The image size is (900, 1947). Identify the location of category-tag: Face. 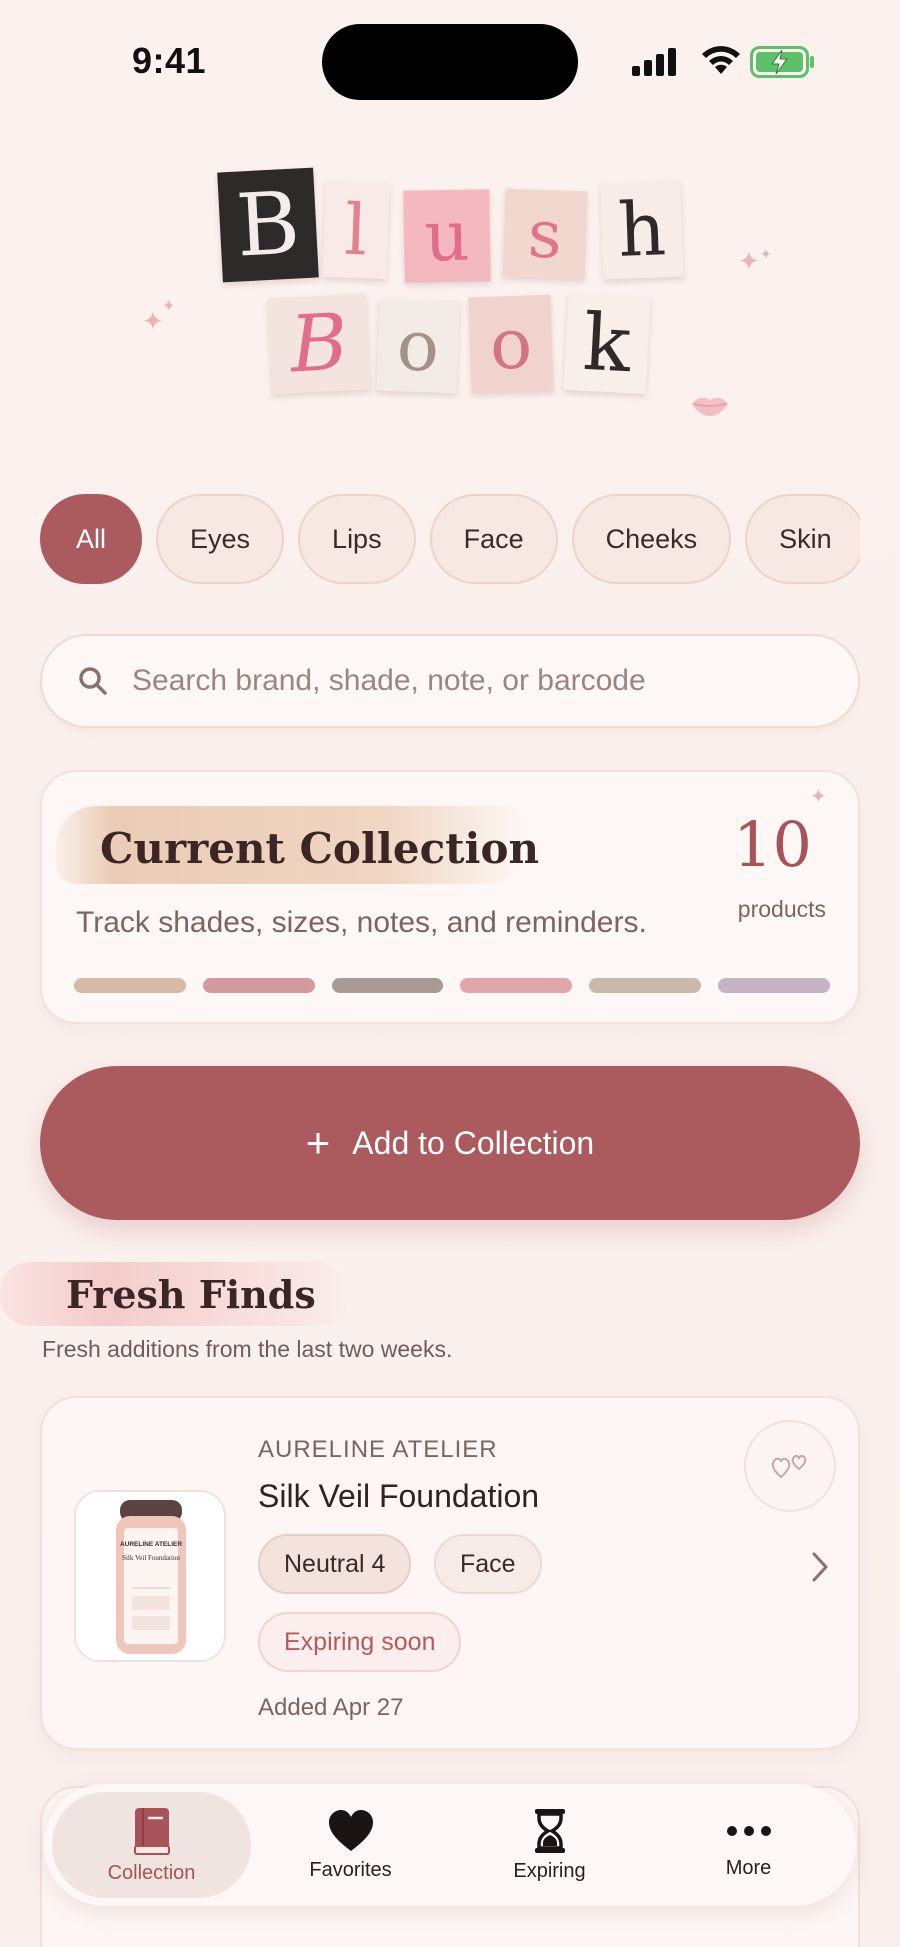
(488, 1564).